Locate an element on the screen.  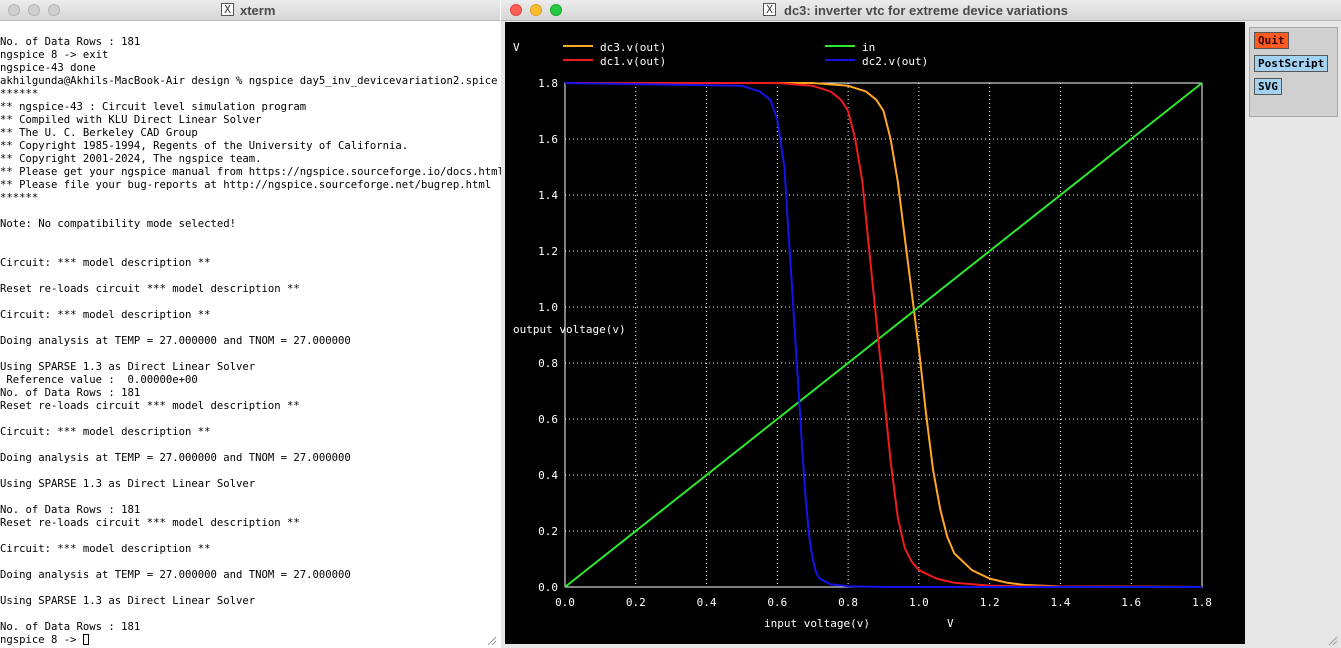
y-tick-label: 0.4 is located at coordinates (548, 475).